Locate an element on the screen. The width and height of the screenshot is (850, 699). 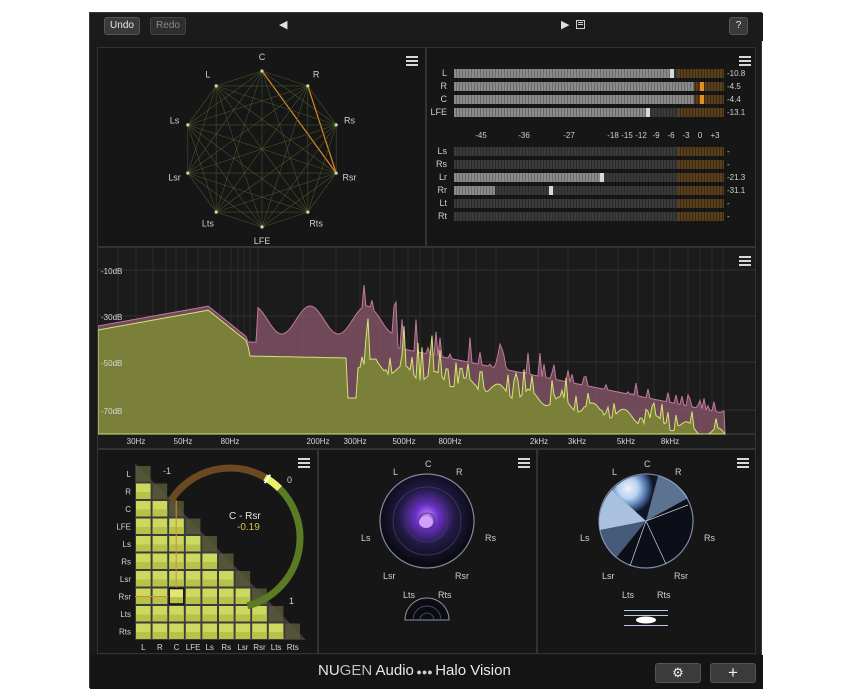
matrix-row-label: Rs is located at coordinates (126, 562).